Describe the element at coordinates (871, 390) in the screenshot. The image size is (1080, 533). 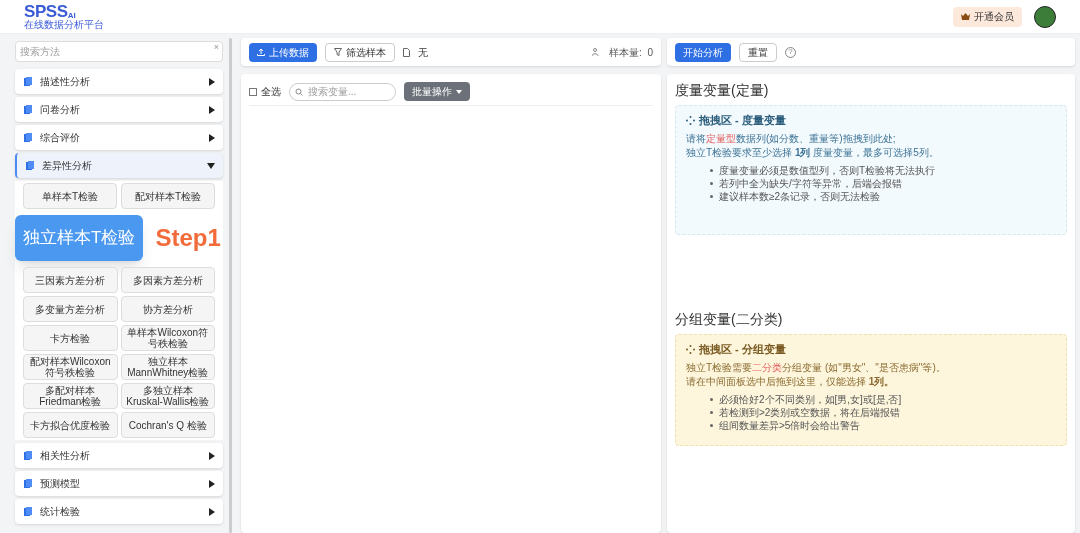
I see `drop-zone: 拖拽区 - 分组变量 独立T检验需要二分类分组变量 (如"男女"、"是否患病"等)。 请在中间面板选中后拖到这里，仅能选择 1列。 必须恰好2个不同类别，如[男,女]或[是,否] 若检测到>2类别或空数据，将在后端报错 组间数量差异>5倍时会给出警告` at that location.